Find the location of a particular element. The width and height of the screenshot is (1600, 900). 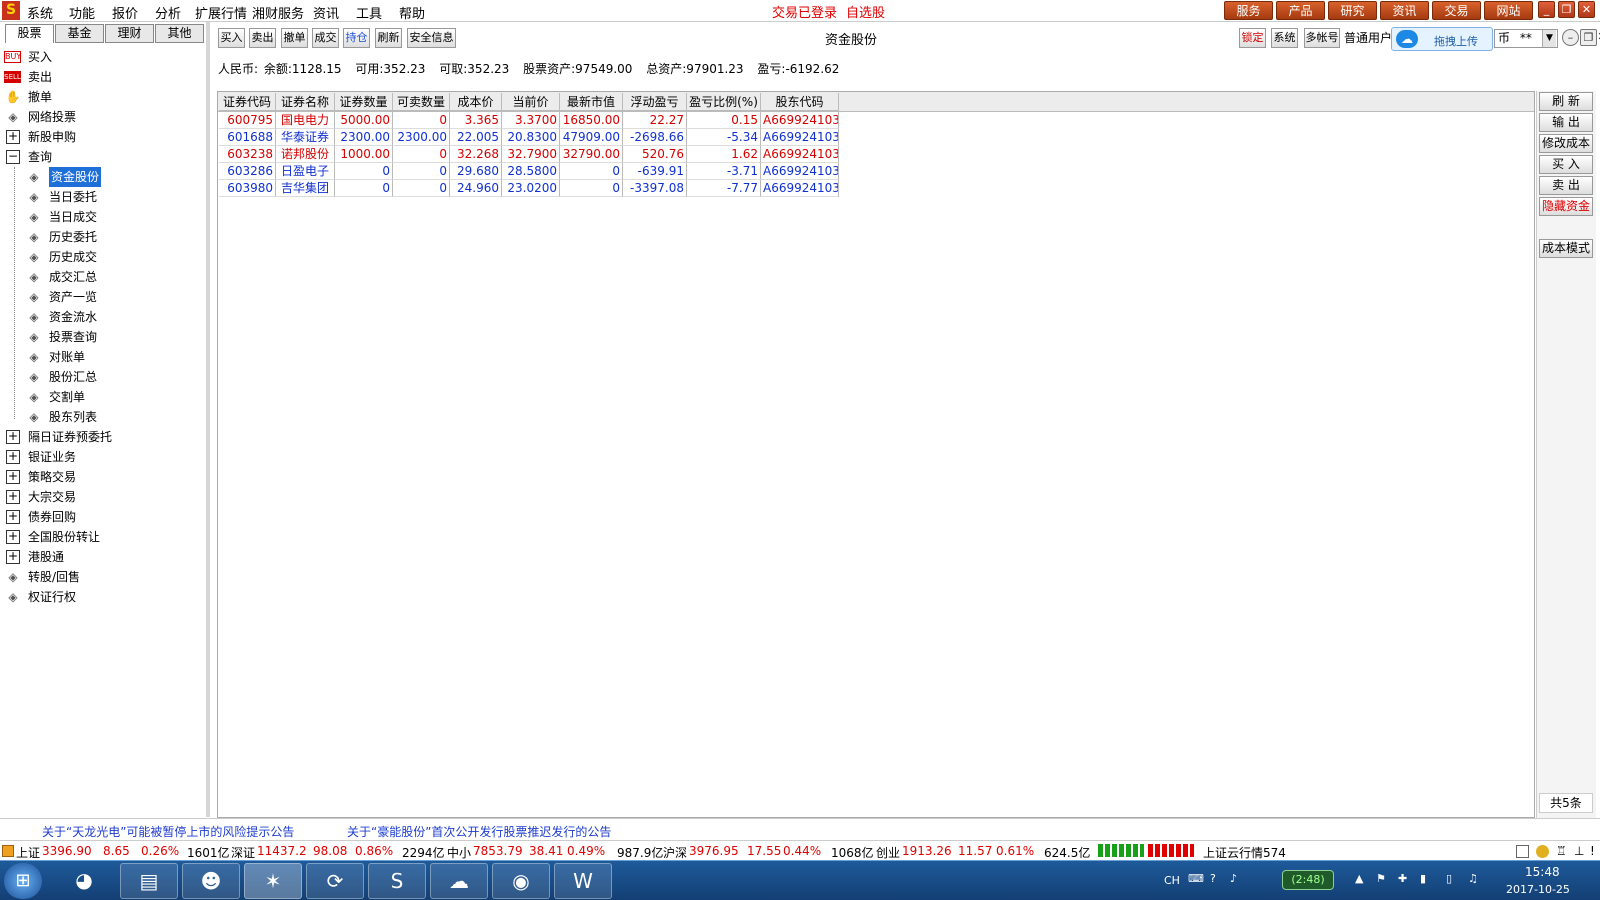

menu-analysis: 分析 is located at coordinates (168, 12).